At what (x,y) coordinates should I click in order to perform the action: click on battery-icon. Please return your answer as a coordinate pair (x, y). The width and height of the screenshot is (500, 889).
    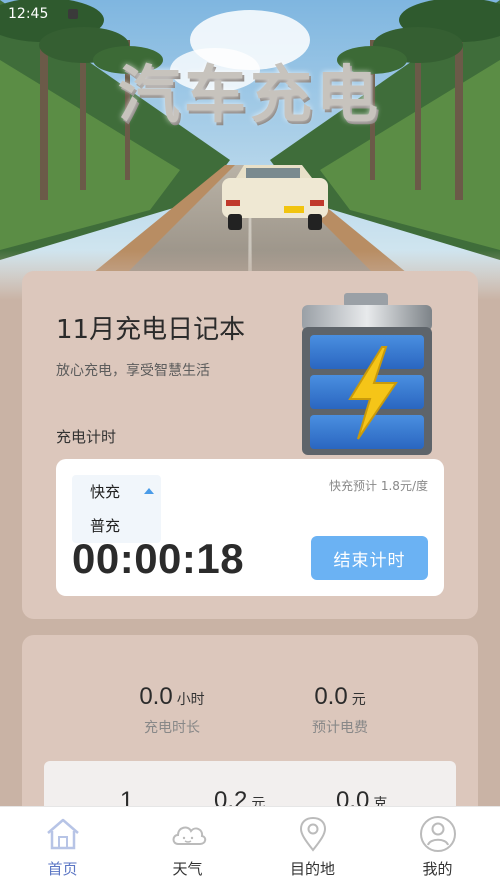
    Looking at the image, I should click on (367, 374).